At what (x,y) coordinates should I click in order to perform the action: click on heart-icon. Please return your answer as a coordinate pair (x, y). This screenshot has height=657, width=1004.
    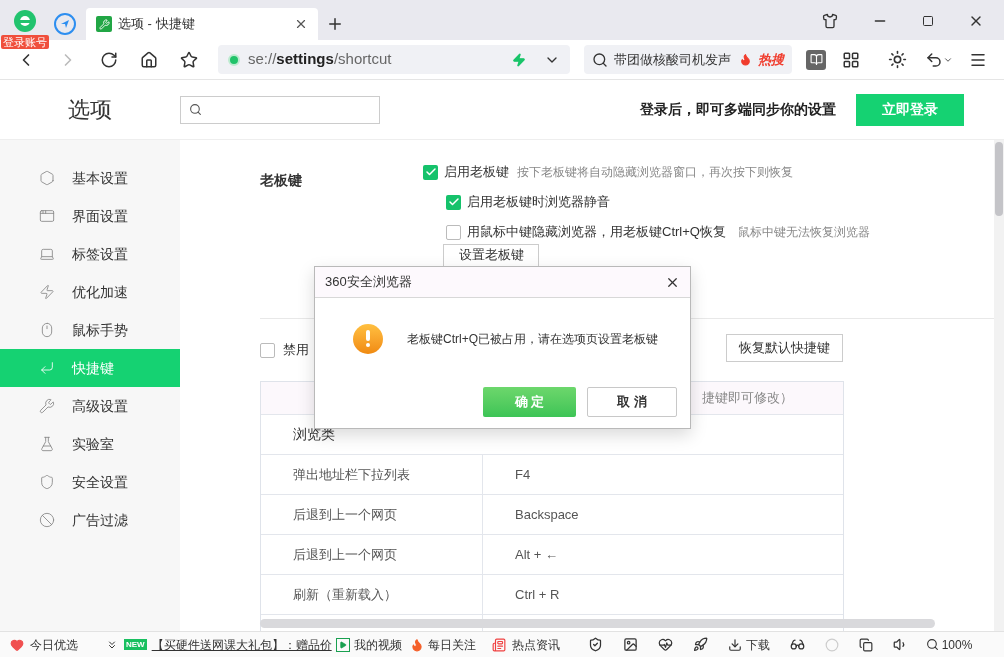
    Looking at the image, I should click on (17, 644).